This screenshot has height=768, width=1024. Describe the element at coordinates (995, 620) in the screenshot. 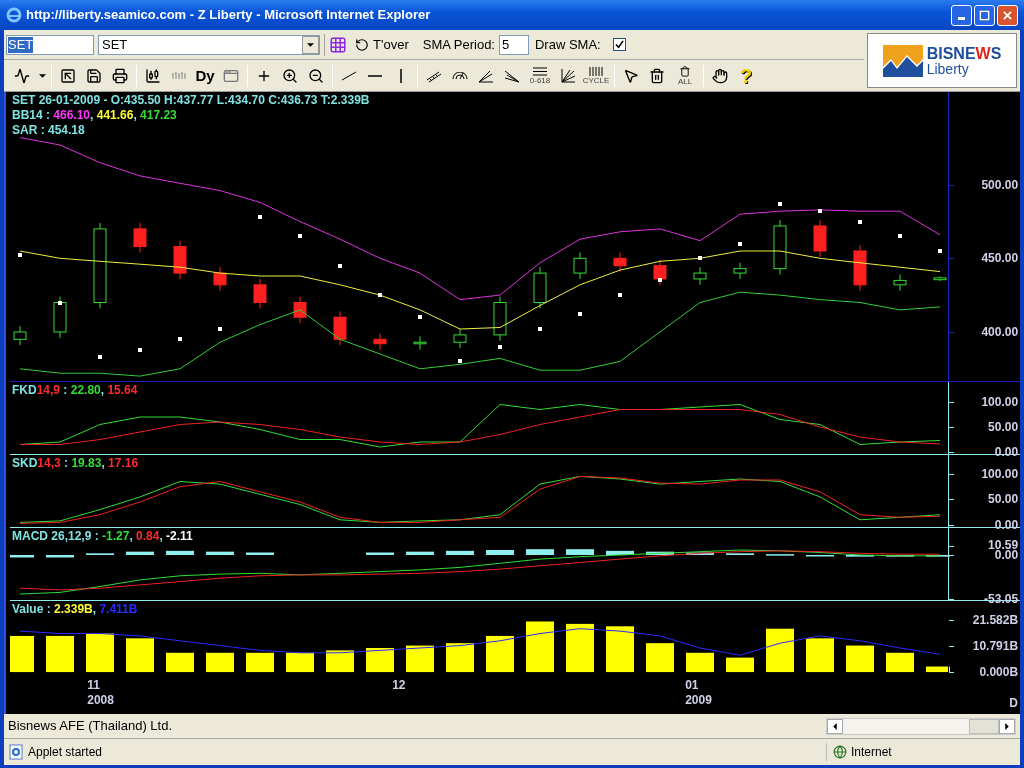

I see `axis-label: 21.582B` at that location.